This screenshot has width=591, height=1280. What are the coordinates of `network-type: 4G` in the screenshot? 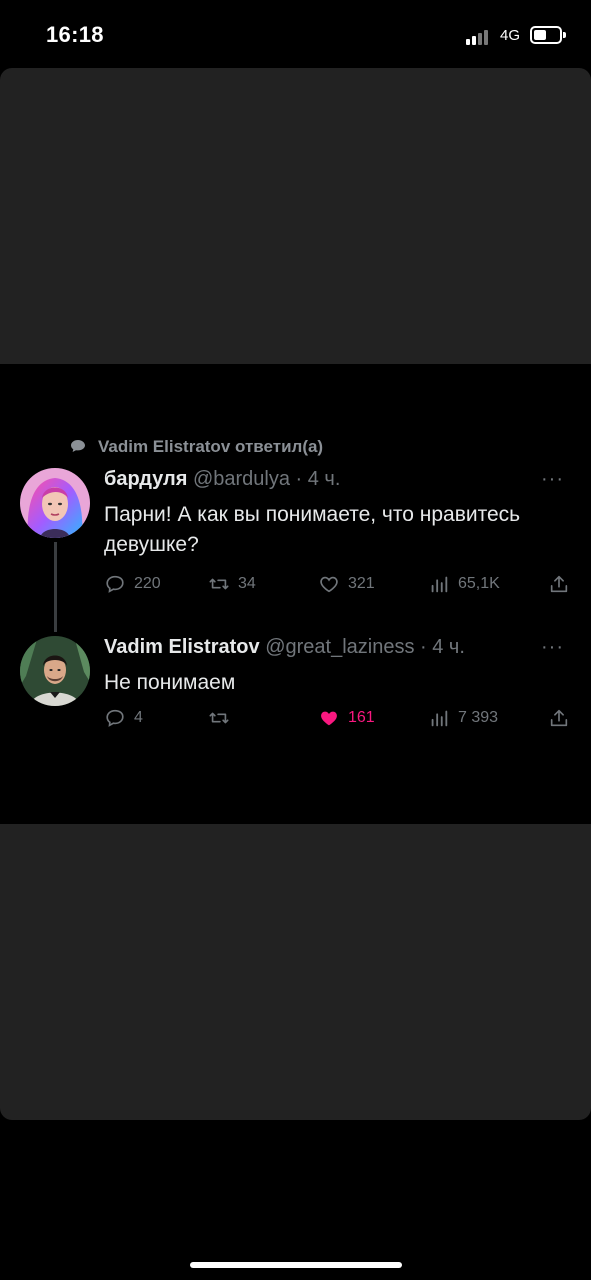 It's located at (510, 35).